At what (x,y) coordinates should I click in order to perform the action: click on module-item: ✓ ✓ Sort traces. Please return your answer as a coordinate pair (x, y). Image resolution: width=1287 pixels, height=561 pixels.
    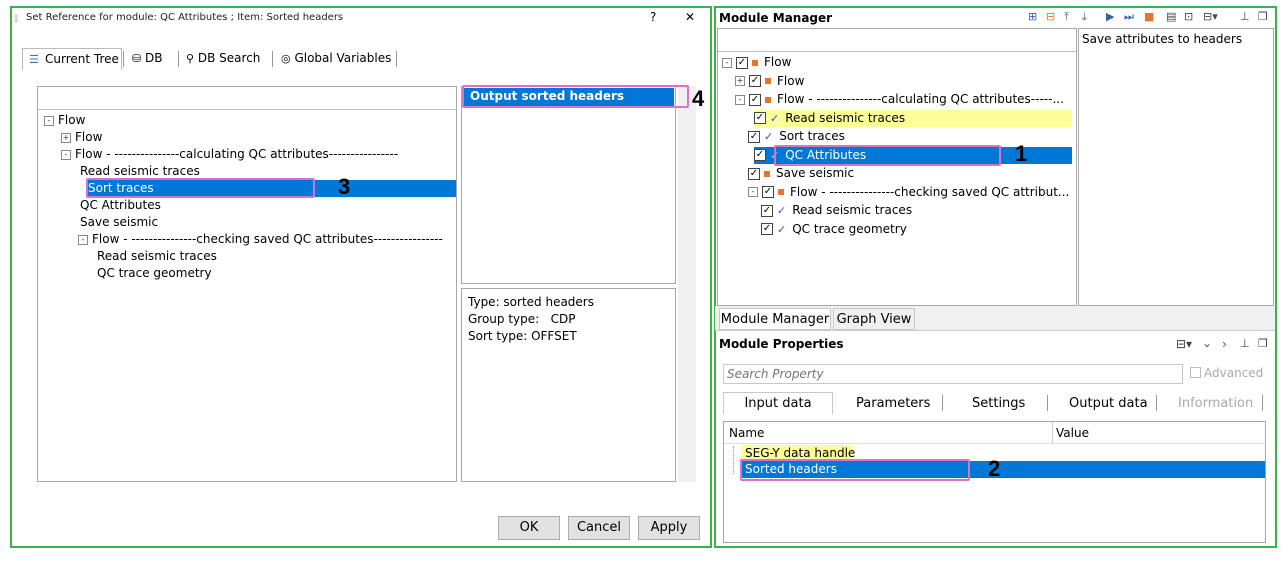
    Looking at the image, I should click on (781, 136).